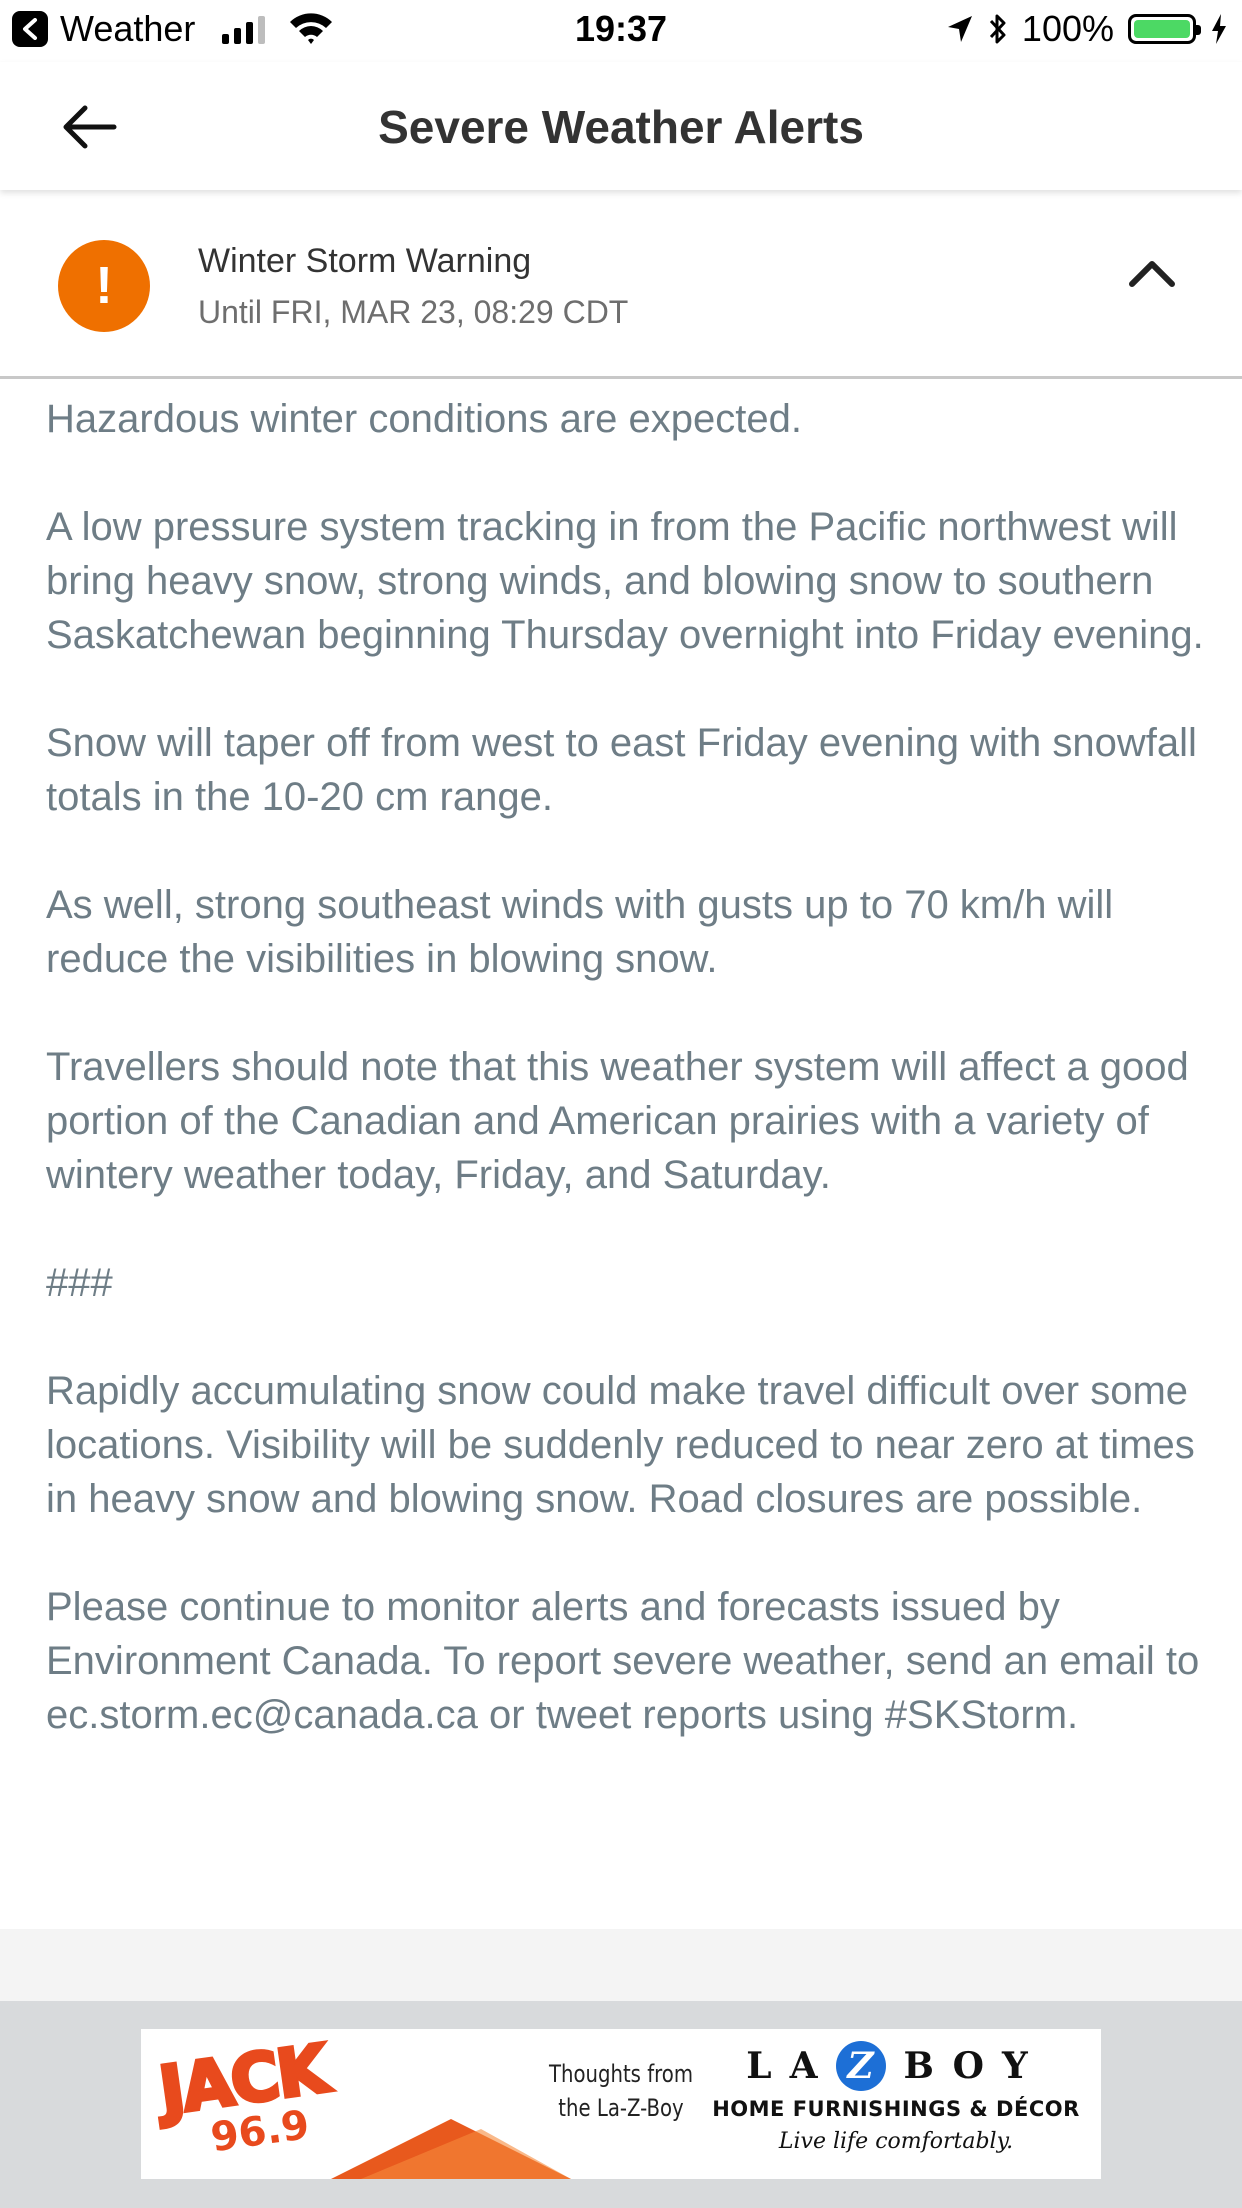  What do you see at coordinates (896, 2141) in the screenshot?
I see `brand-slogan: Live life comfortably.` at bounding box center [896, 2141].